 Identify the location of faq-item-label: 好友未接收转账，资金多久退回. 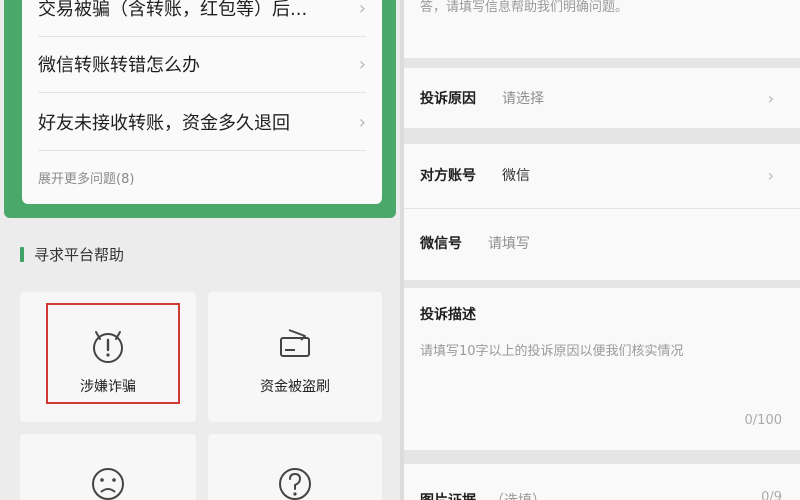
(164, 123).